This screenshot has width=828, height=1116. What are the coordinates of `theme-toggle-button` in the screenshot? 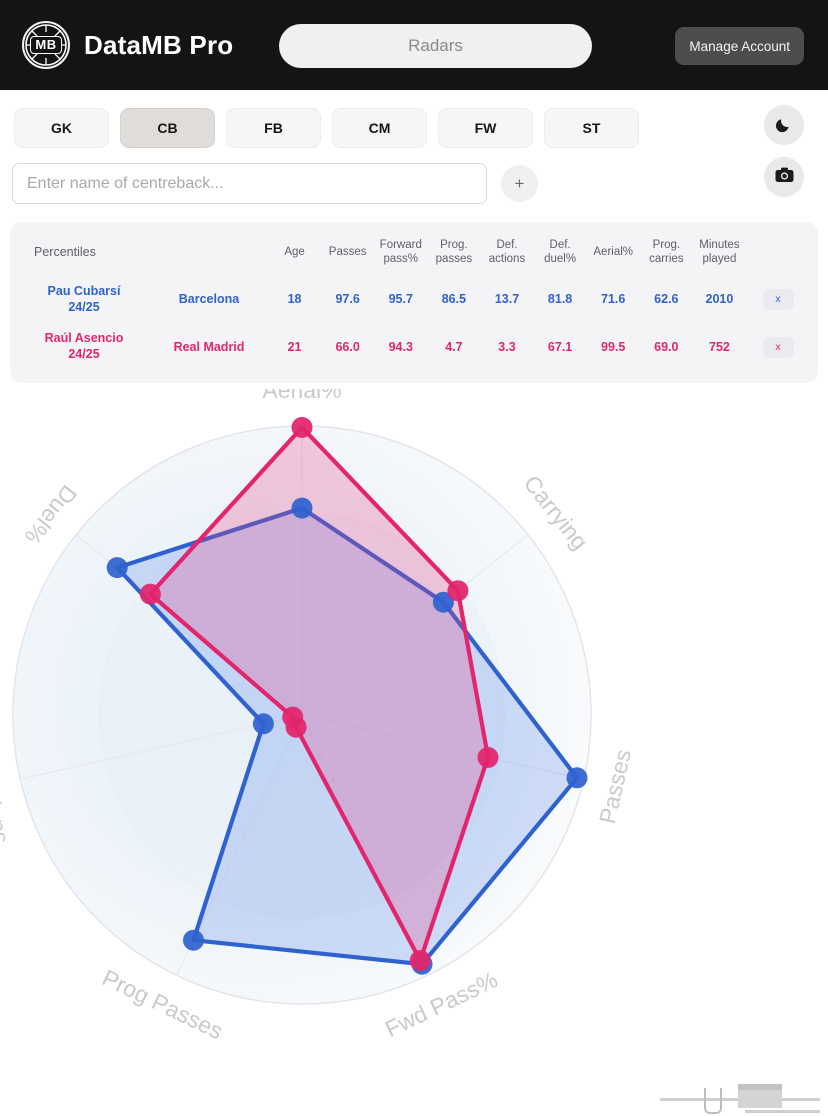 It's located at (784, 125).